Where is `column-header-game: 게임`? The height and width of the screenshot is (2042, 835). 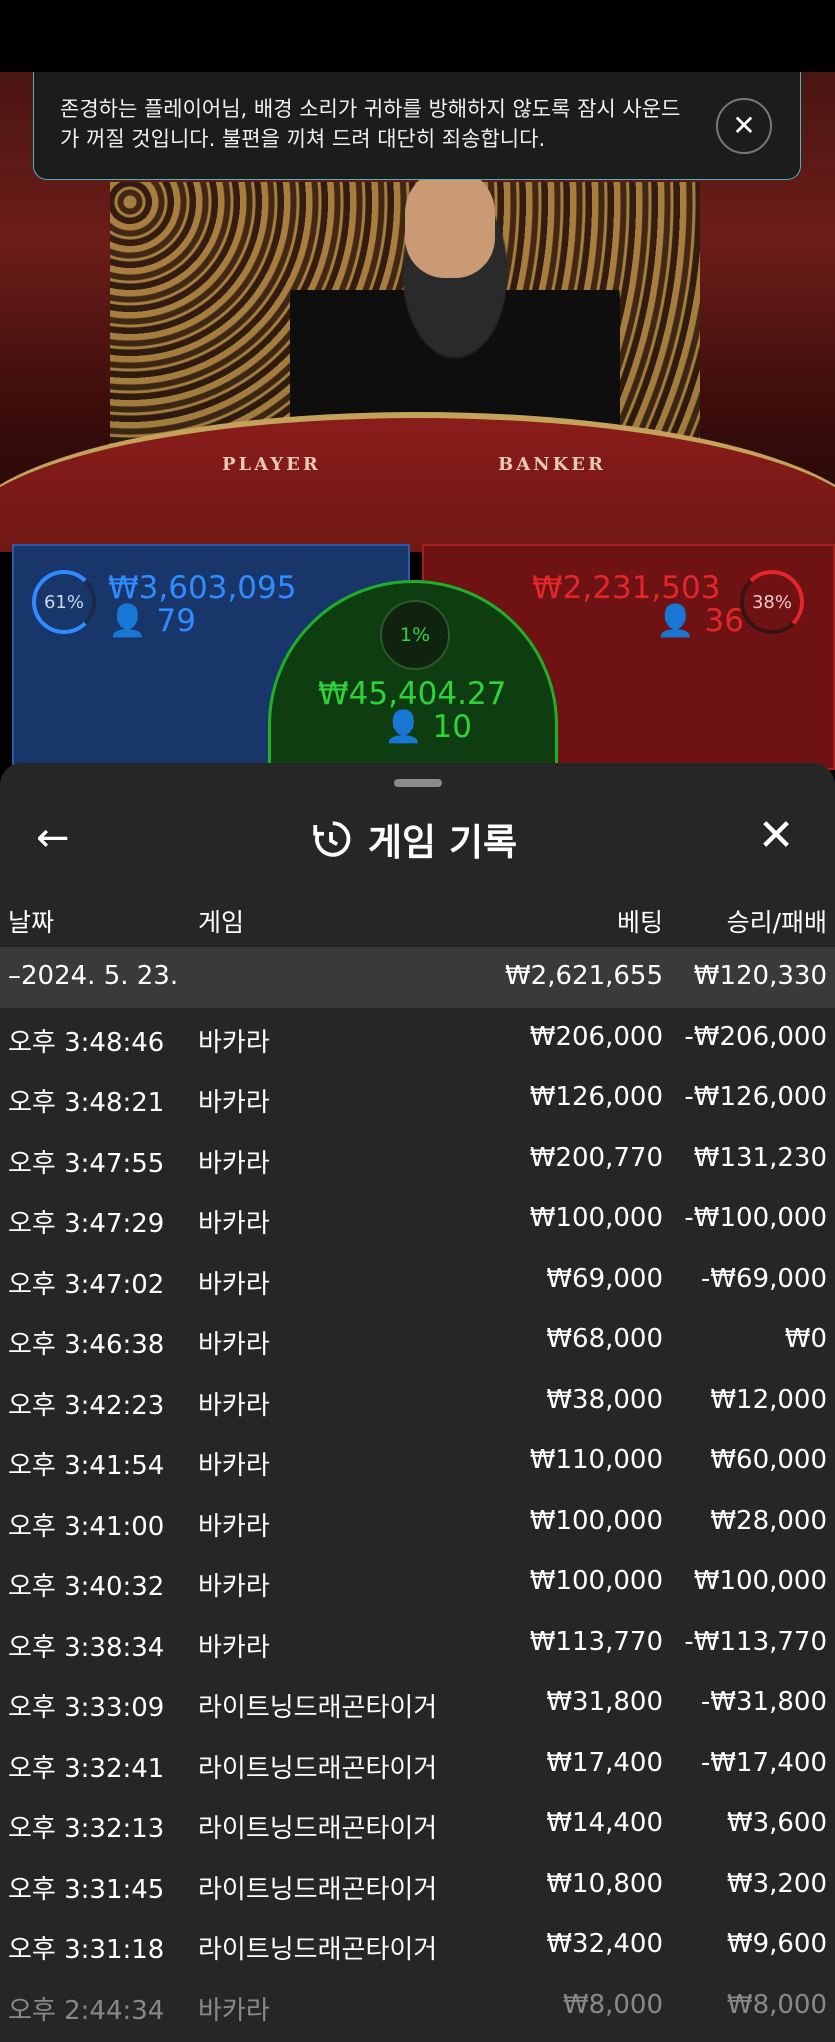 column-header-game: 게임 is located at coordinates (221, 922).